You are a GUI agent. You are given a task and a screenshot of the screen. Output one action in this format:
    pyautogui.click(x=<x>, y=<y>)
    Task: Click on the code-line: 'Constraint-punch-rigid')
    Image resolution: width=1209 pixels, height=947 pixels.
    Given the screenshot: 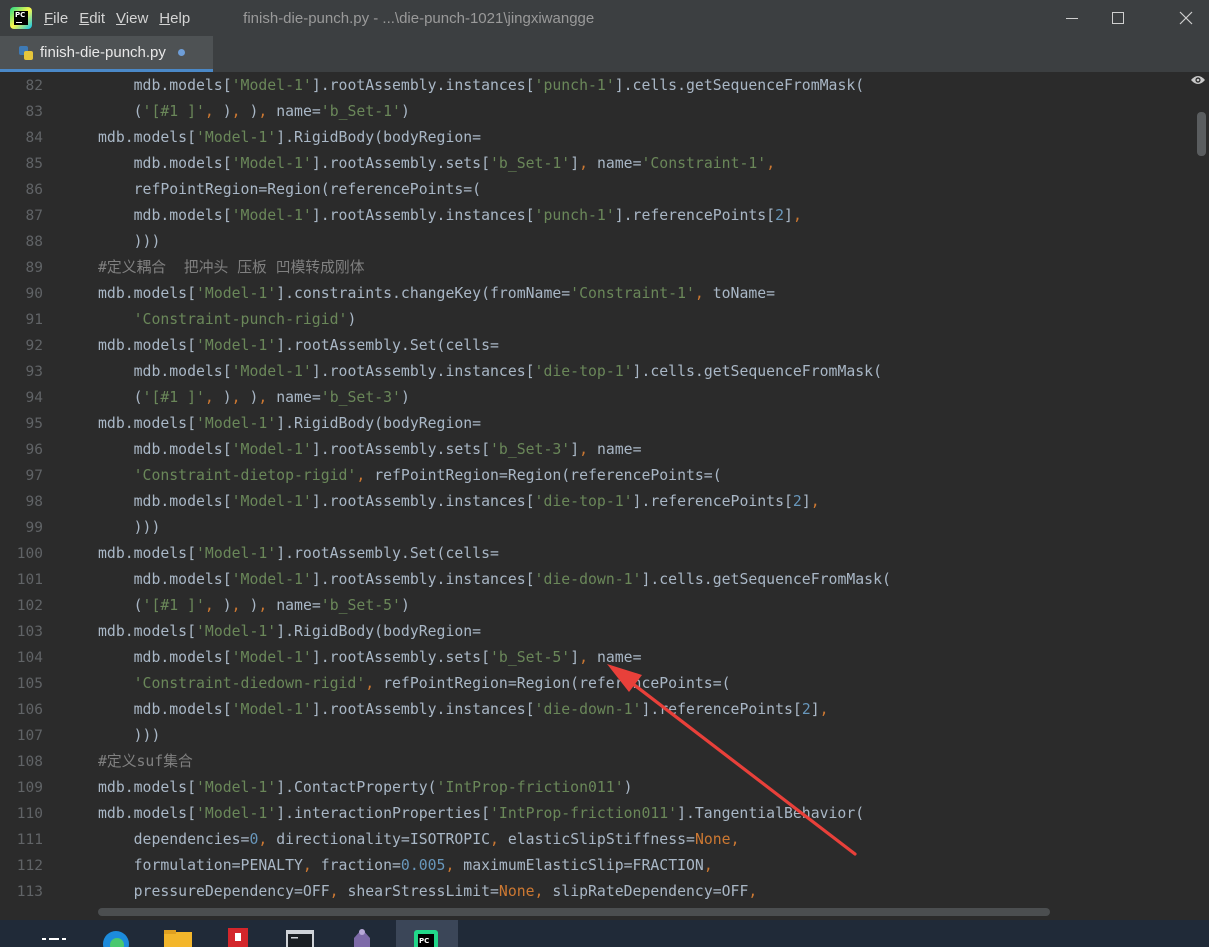 What is the action you would take?
    pyautogui.click(x=227, y=320)
    